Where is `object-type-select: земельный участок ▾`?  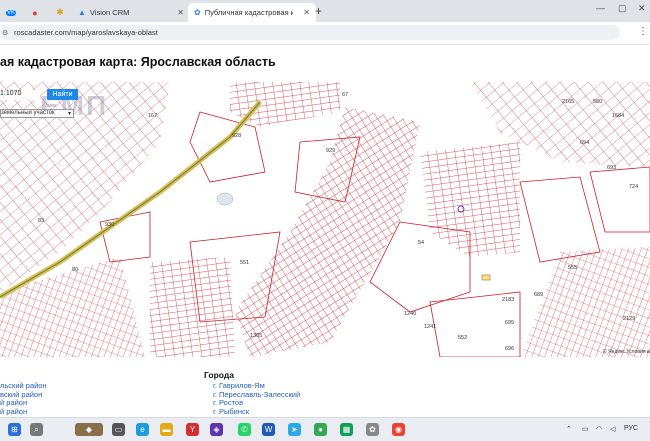 object-type-select: земельный участок ▾ is located at coordinates (37, 113).